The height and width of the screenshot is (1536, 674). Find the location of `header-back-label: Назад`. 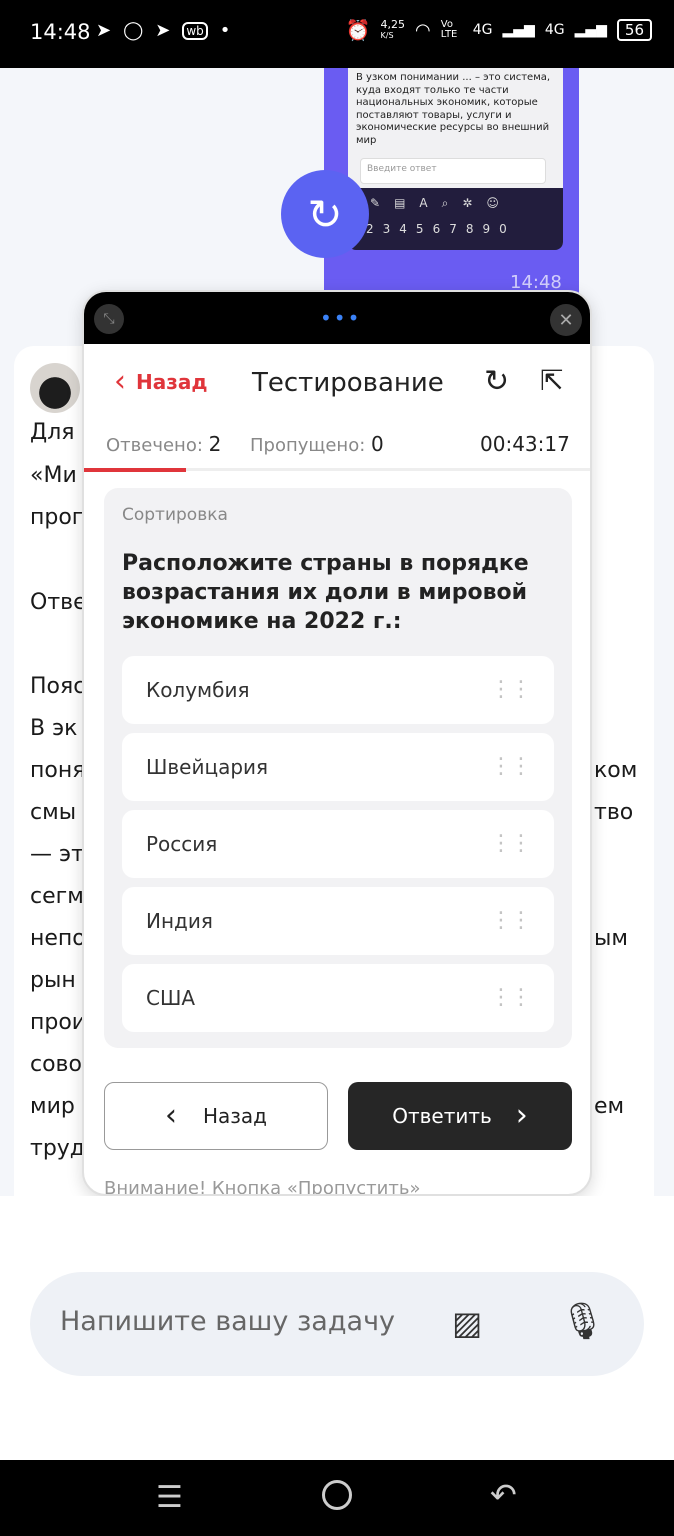

header-back-label: Назад is located at coordinates (172, 382).